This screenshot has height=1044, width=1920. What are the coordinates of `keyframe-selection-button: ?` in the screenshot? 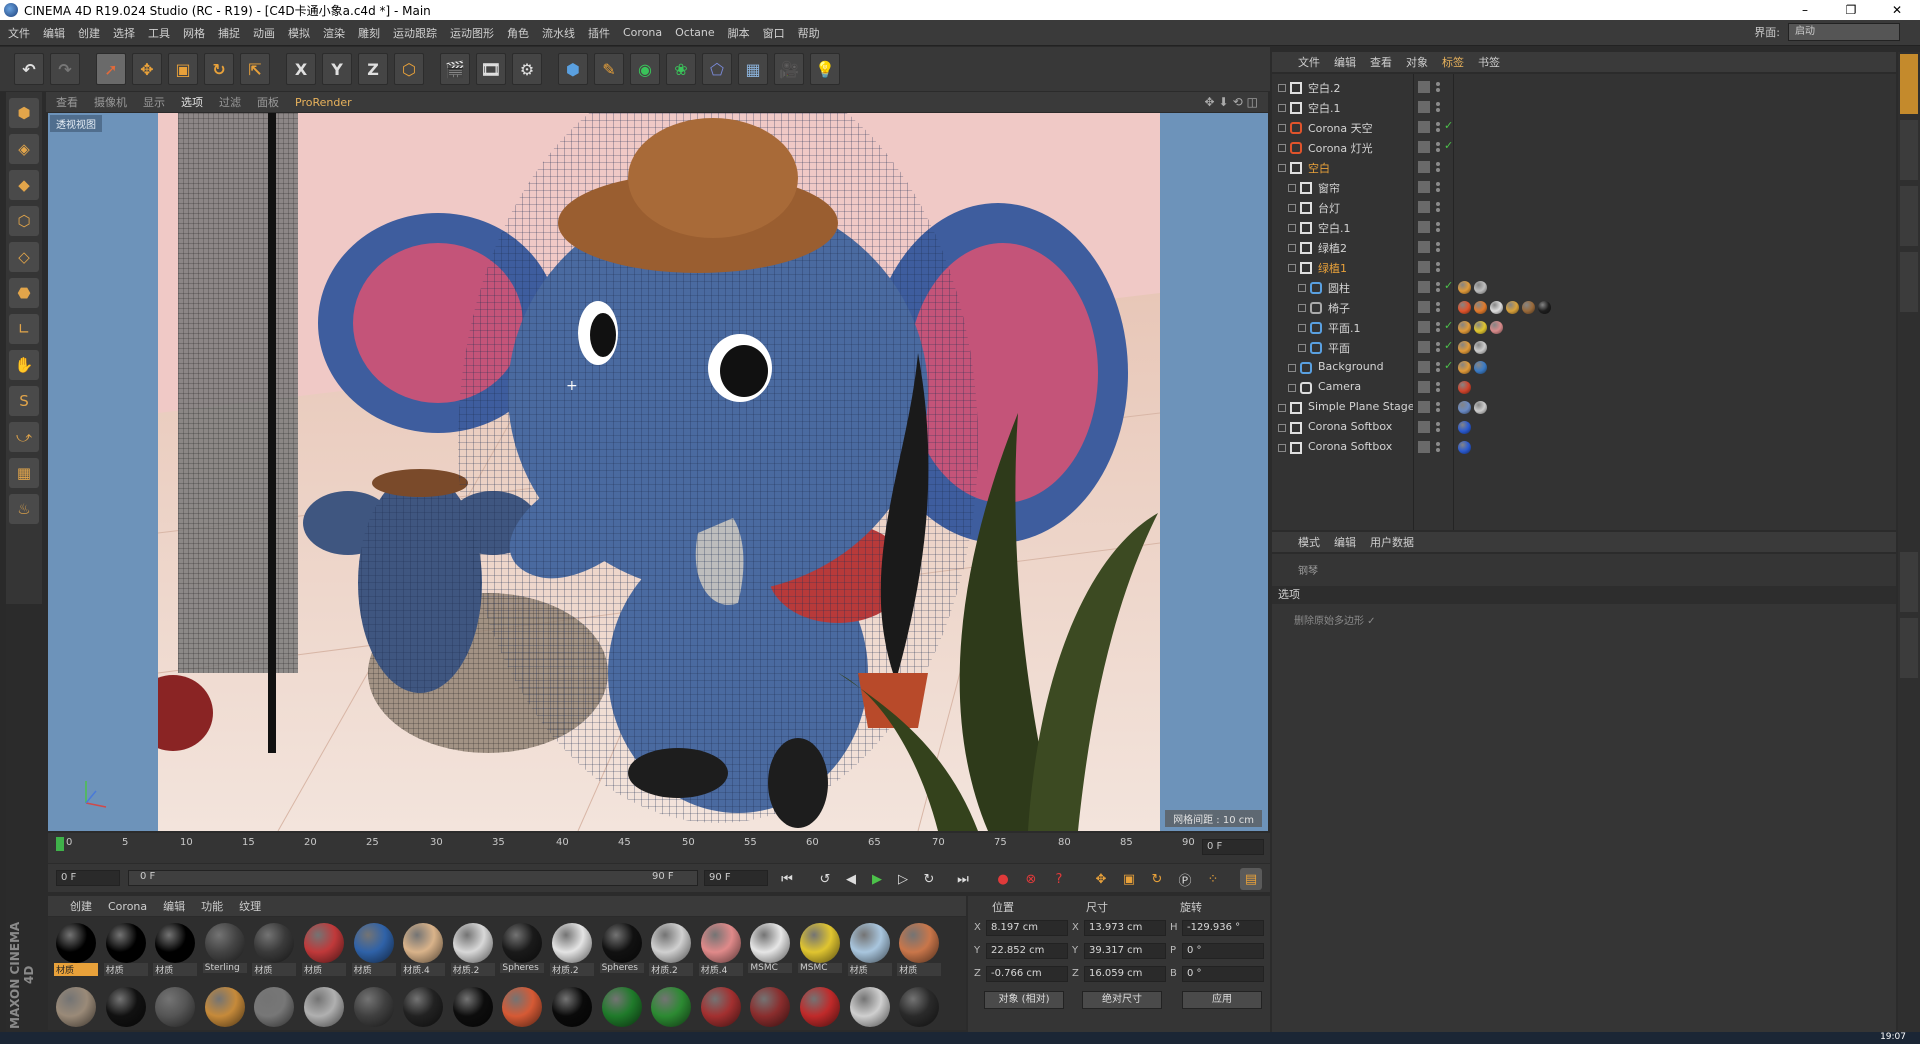 It's located at (1059, 879).